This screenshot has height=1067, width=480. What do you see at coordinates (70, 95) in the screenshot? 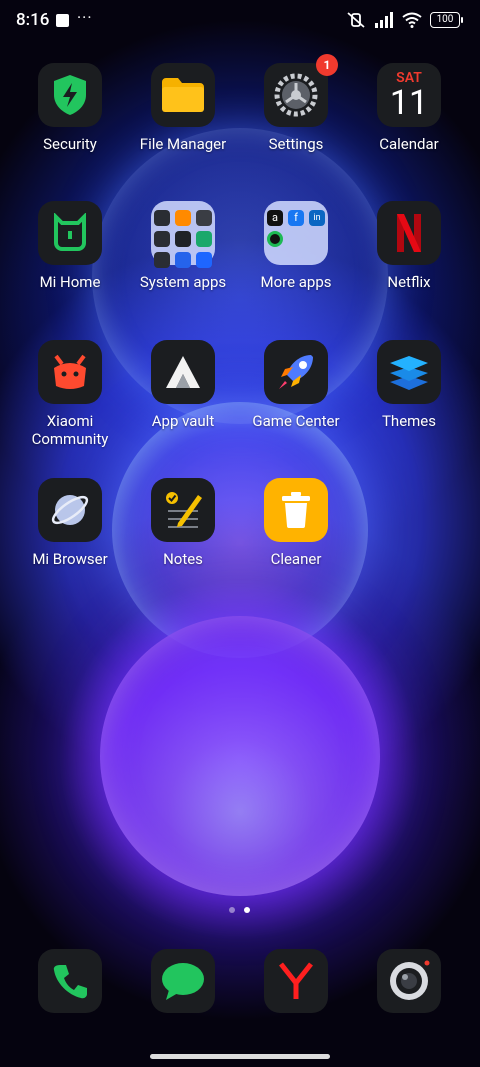
I see `security-icon` at bounding box center [70, 95].